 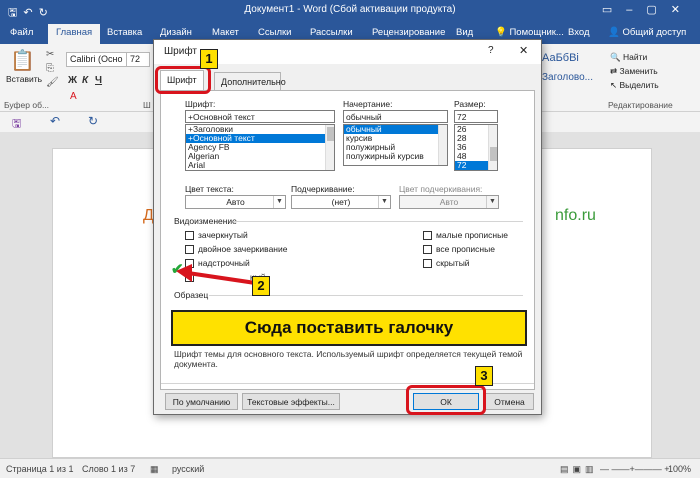 What do you see at coordinates (648, 9) in the screenshot?
I see `window-controls: ▭–▢✕` at bounding box center [648, 9].